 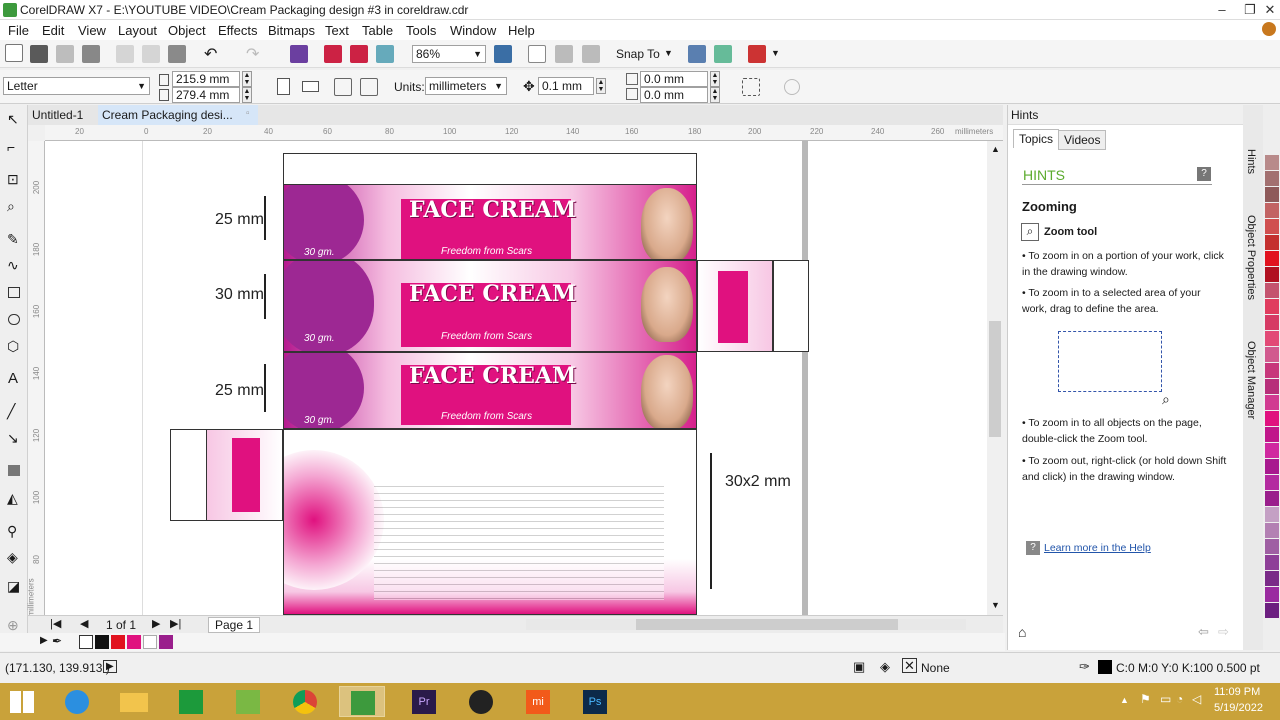 I want to click on menu-table: Table, so click(x=377, y=30).